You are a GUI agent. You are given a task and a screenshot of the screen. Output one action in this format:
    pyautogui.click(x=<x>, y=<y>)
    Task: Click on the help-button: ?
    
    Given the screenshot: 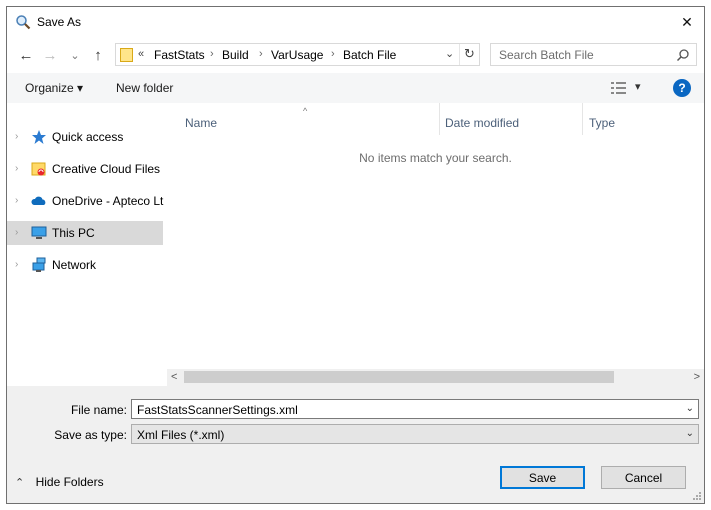 What is the action you would take?
    pyautogui.click(x=682, y=88)
    